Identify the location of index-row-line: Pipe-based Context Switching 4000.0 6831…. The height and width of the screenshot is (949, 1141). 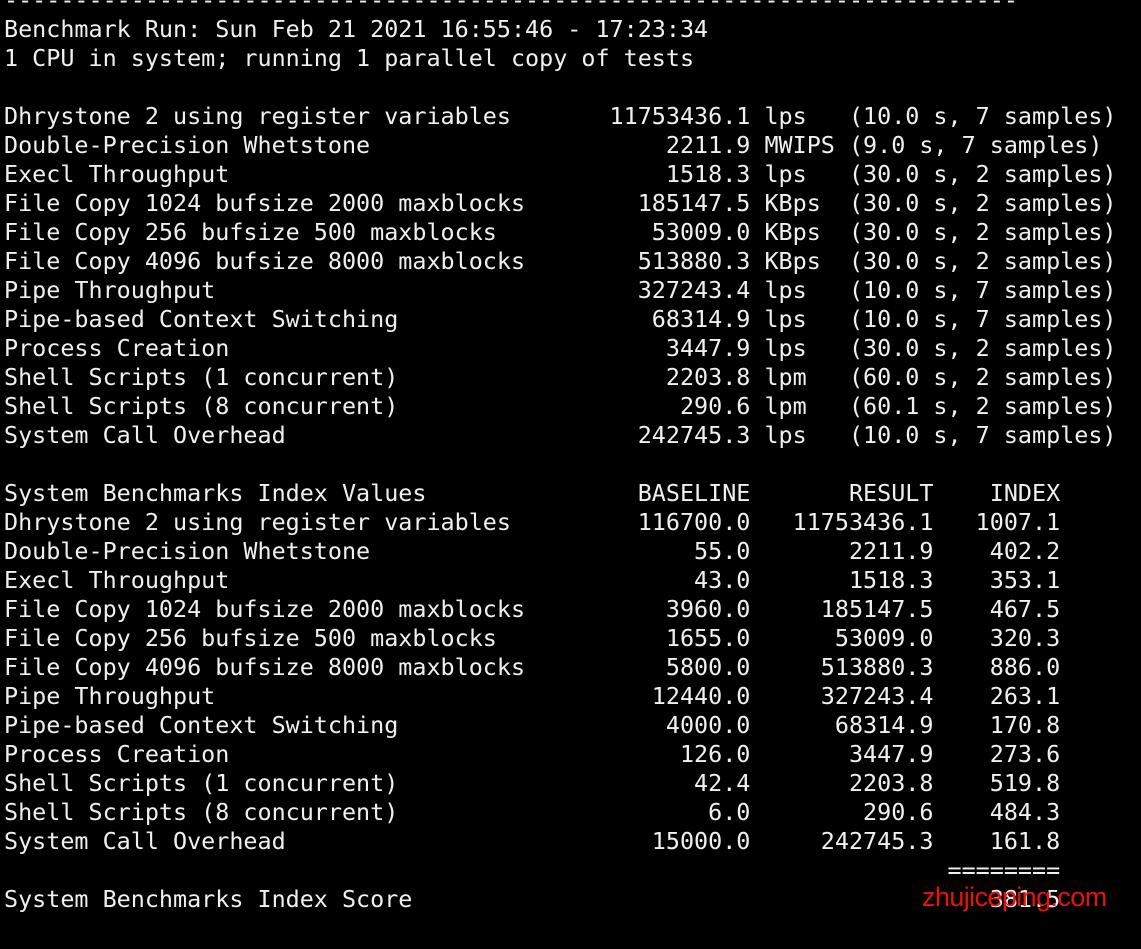
(532, 725).